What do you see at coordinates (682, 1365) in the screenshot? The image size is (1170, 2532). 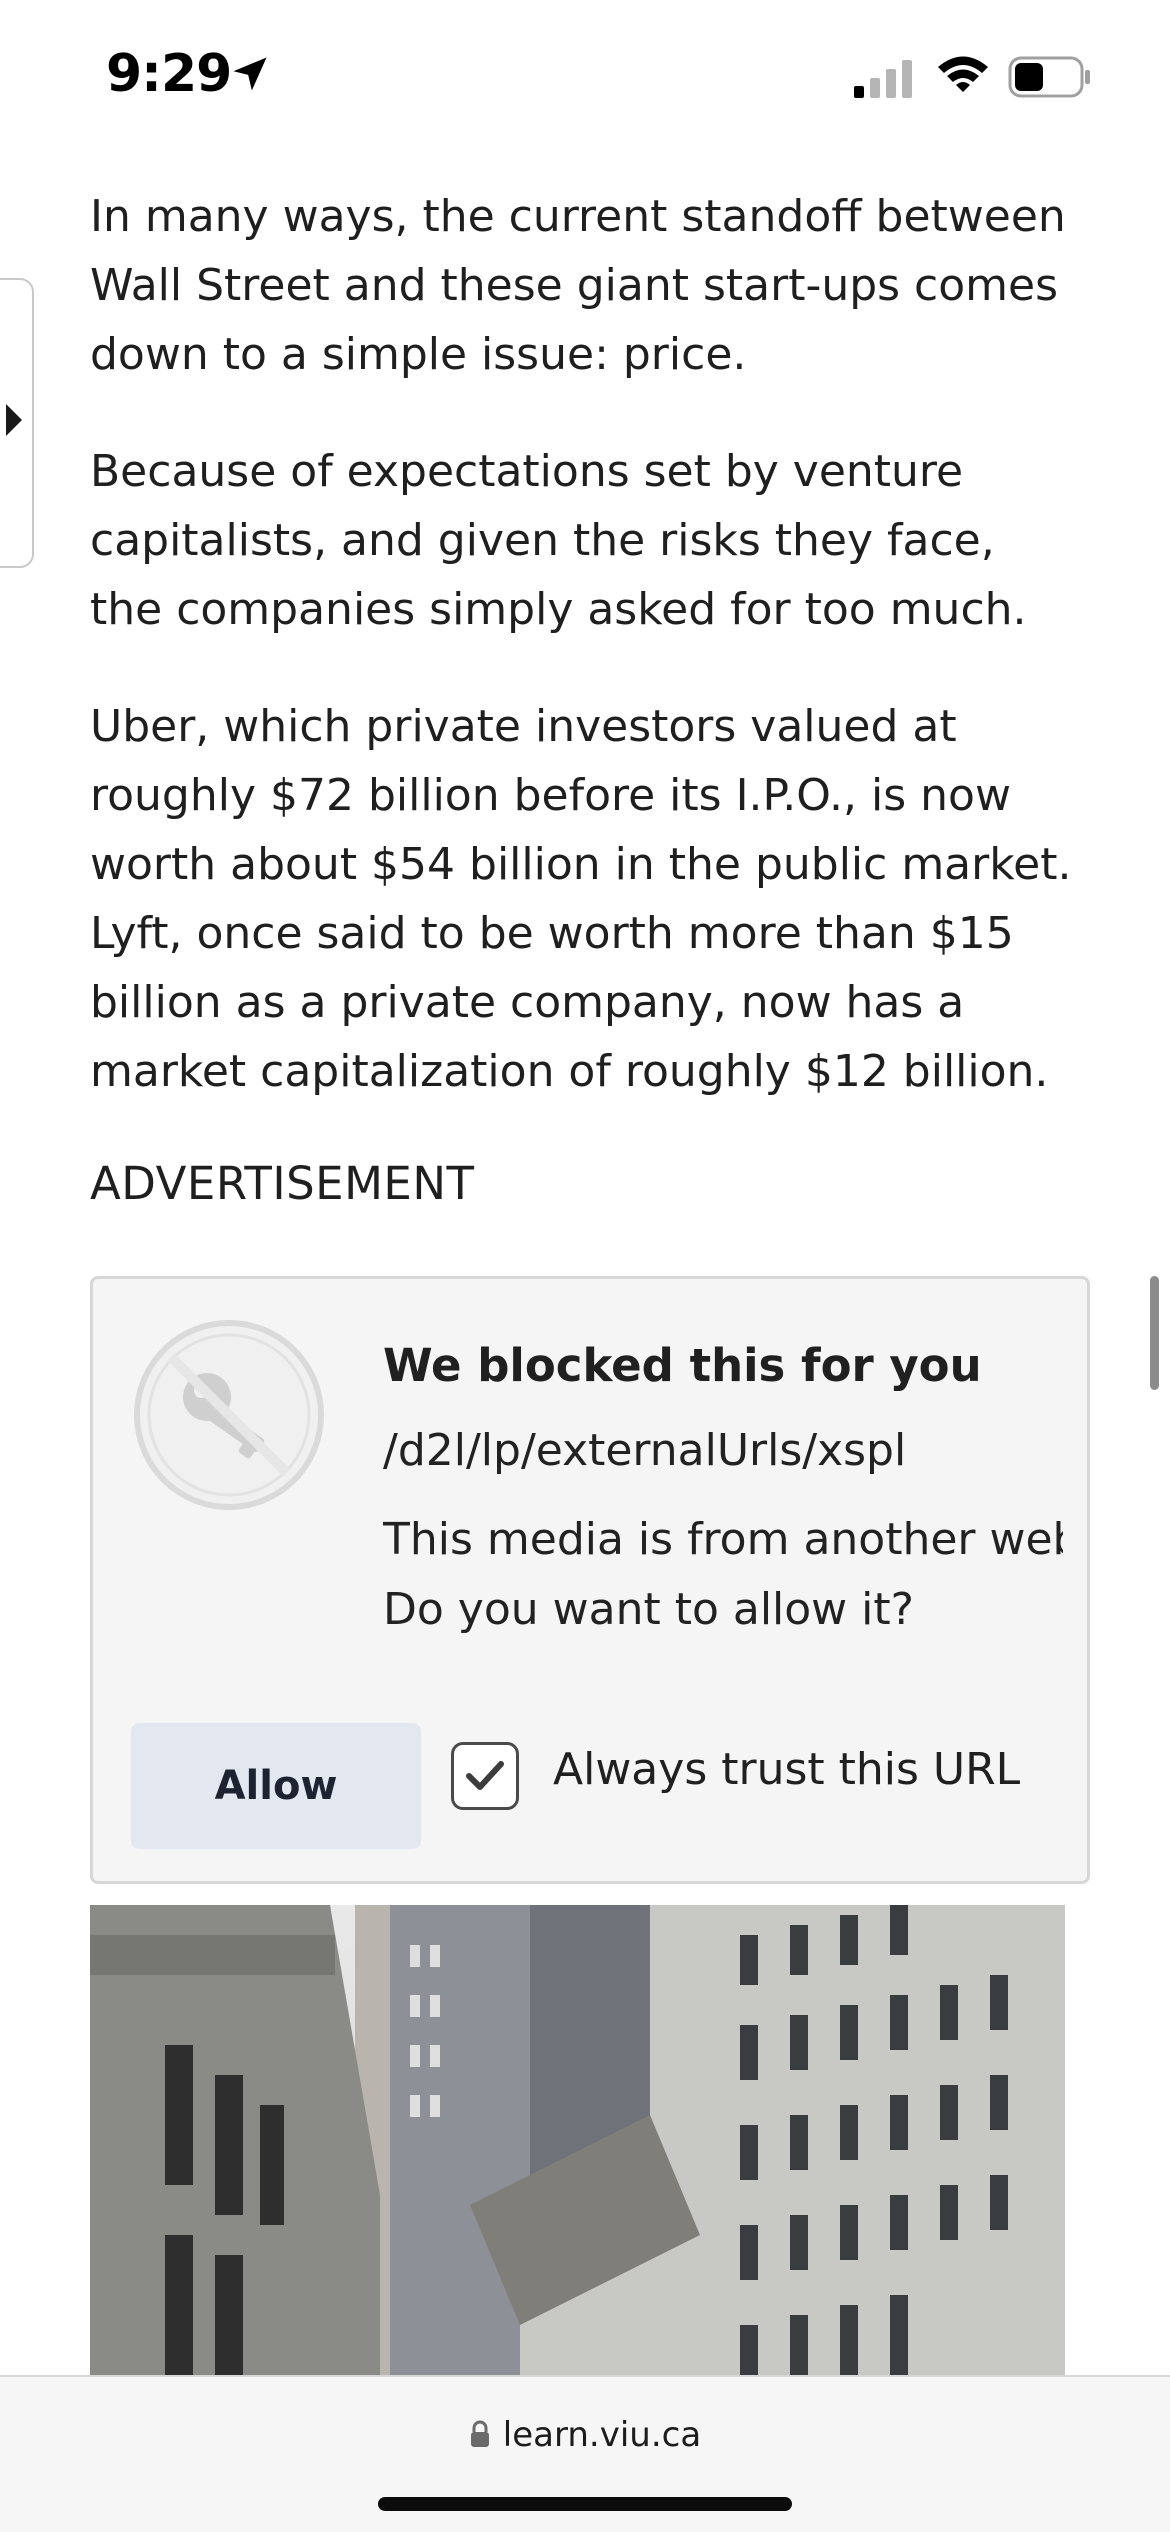 I see `blocked-title: We blocked this for you` at bounding box center [682, 1365].